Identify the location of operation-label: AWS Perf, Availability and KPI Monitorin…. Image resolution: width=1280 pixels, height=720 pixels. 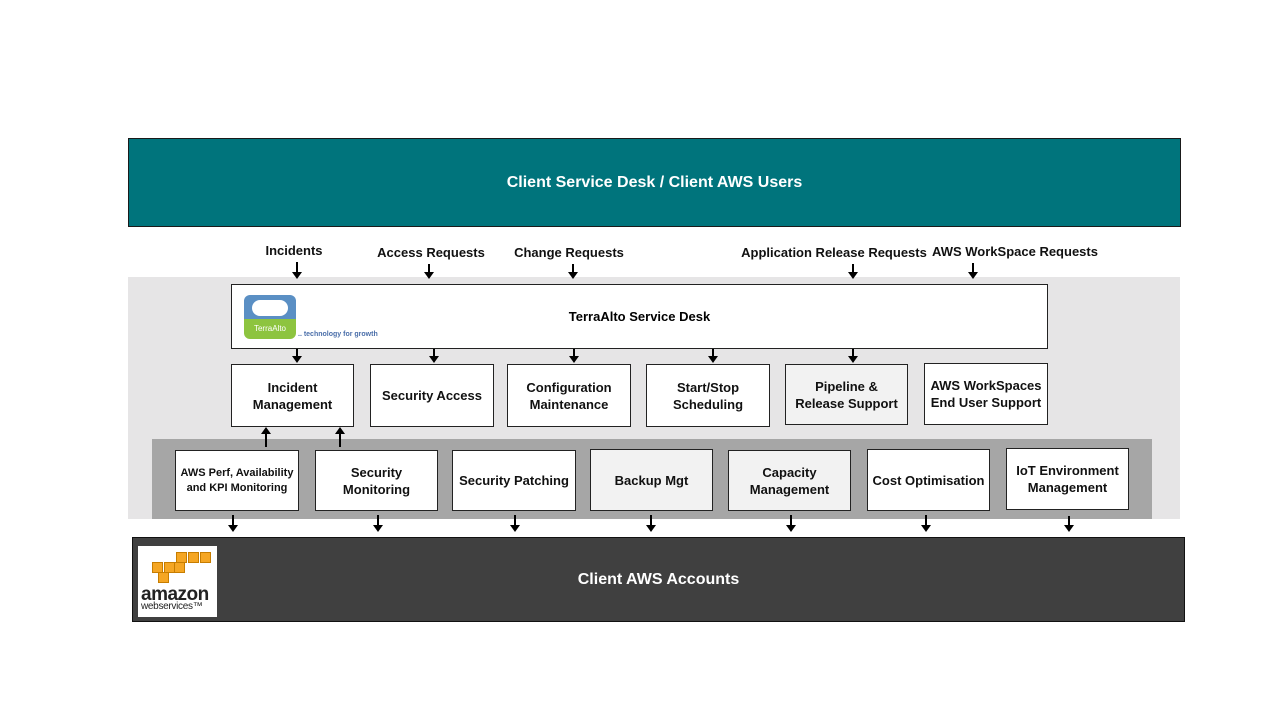
(237, 480).